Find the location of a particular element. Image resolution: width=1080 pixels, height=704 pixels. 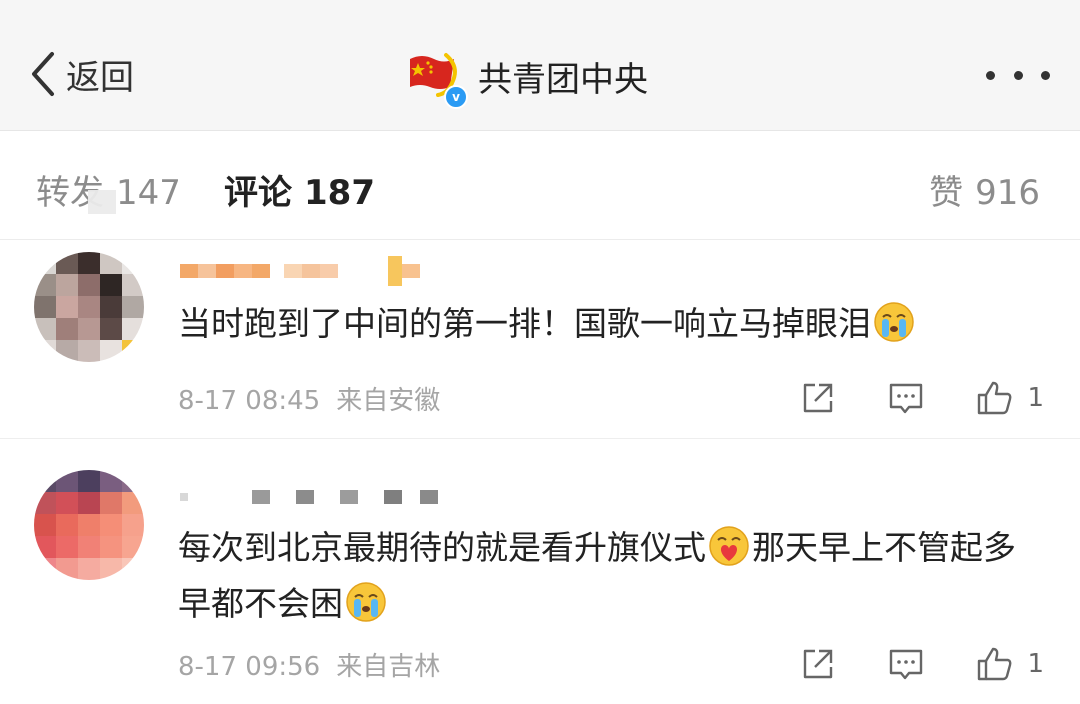

account-header: v 共青团中央 is located at coordinates (526, 77).